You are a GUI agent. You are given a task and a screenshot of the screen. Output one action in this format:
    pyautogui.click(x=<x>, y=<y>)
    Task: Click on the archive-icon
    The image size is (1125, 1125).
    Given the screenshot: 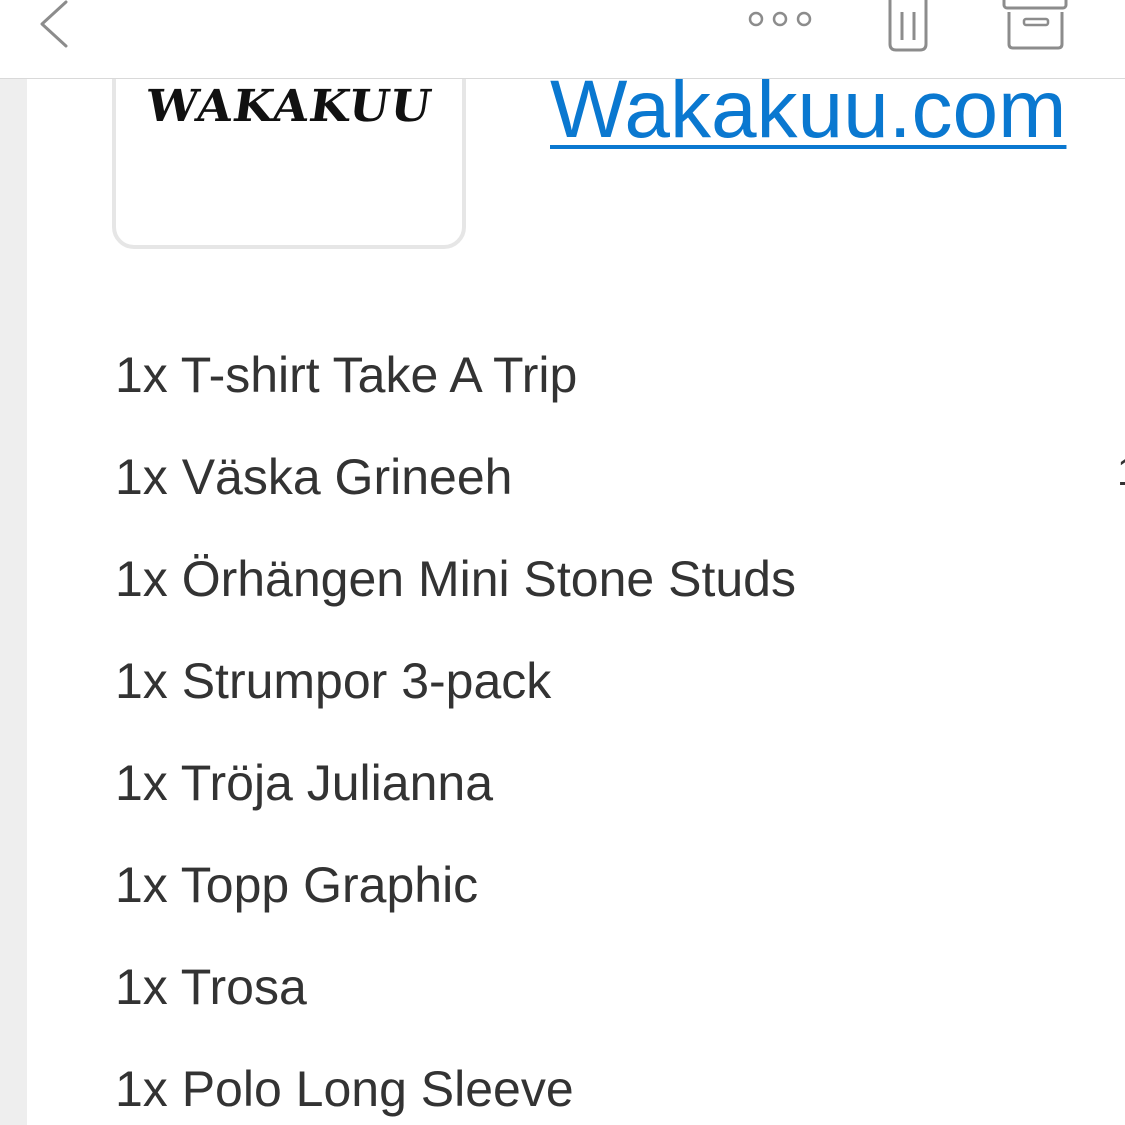 What is the action you would take?
    pyautogui.click(x=1035, y=25)
    